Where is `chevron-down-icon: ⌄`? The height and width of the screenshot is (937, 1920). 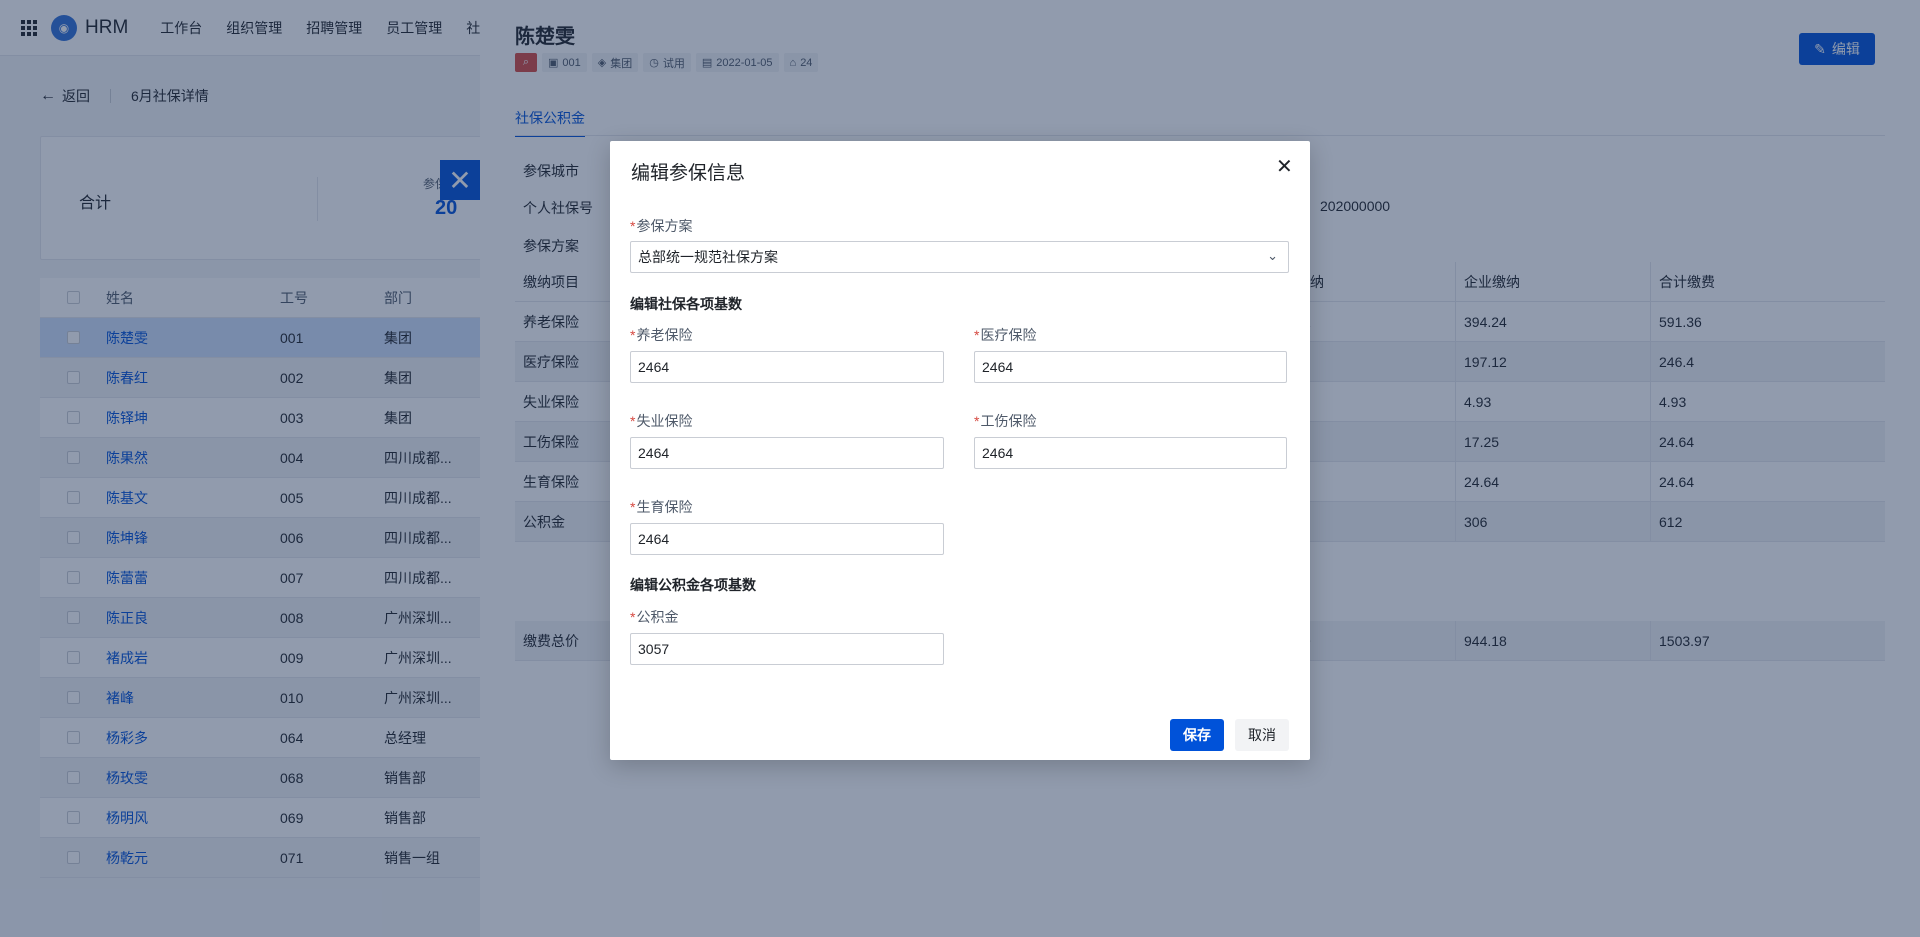 chevron-down-icon: ⌄ is located at coordinates (1272, 255).